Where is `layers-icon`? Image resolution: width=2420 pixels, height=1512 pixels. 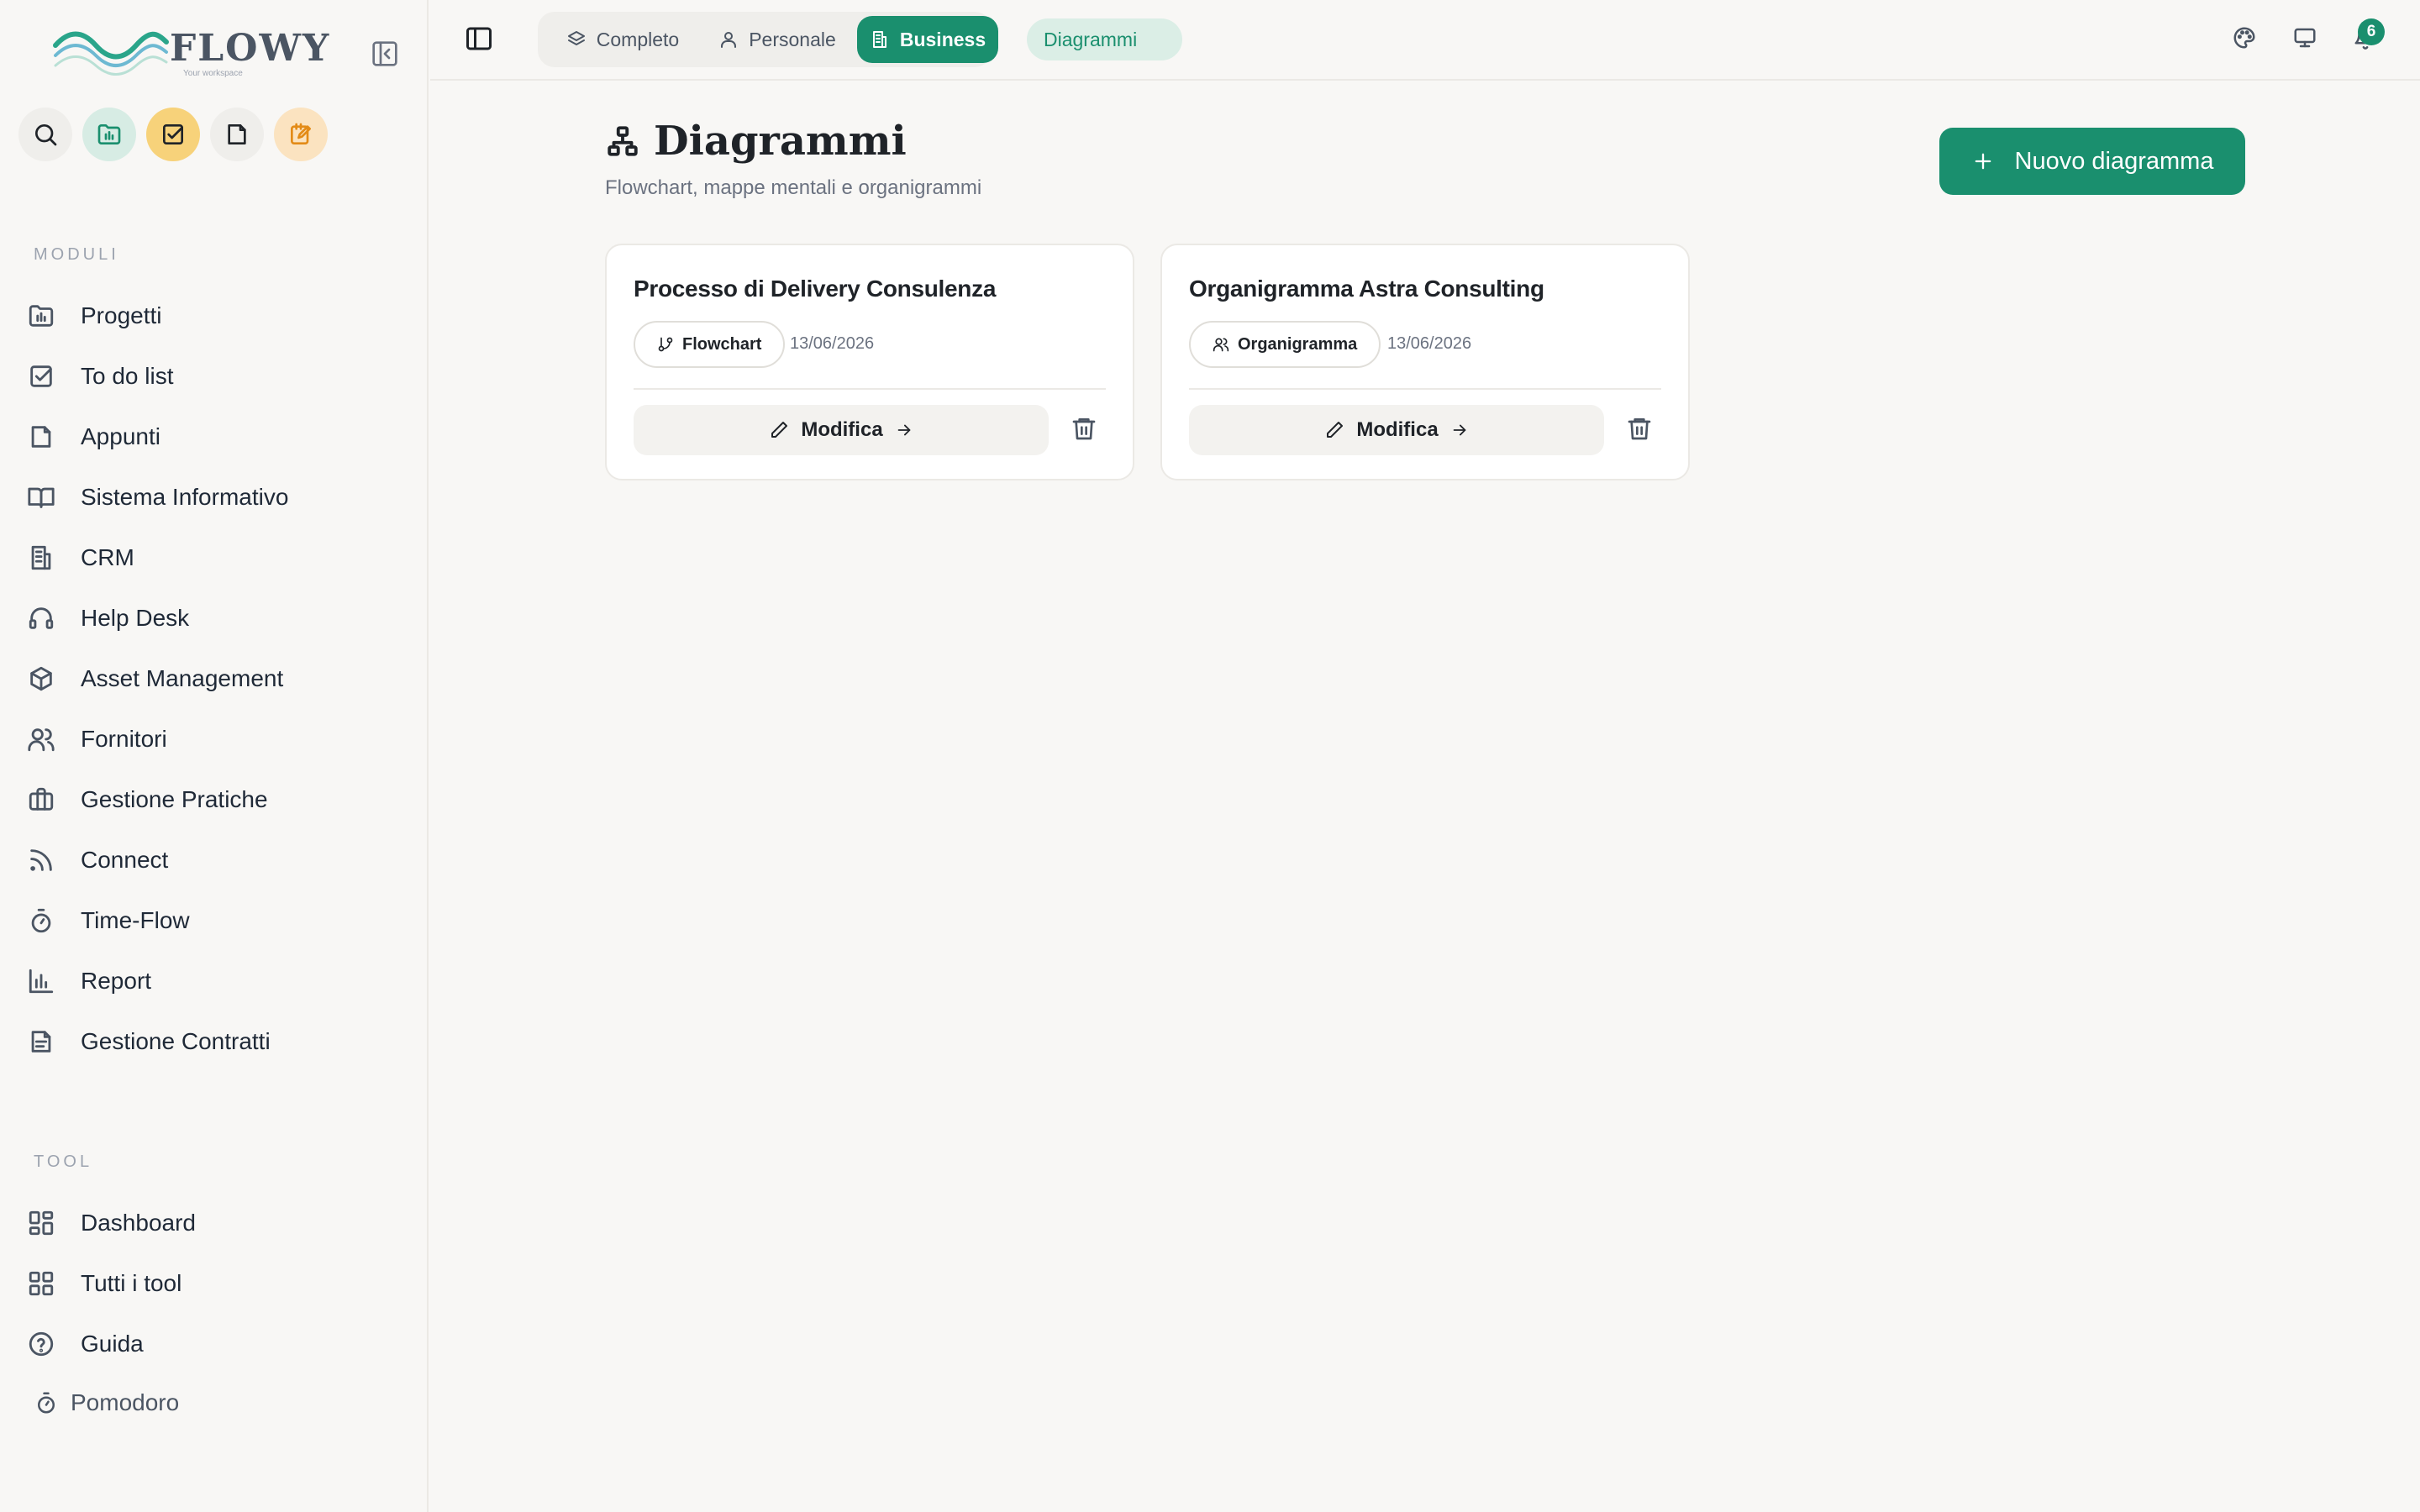 layers-icon is located at coordinates (576, 38).